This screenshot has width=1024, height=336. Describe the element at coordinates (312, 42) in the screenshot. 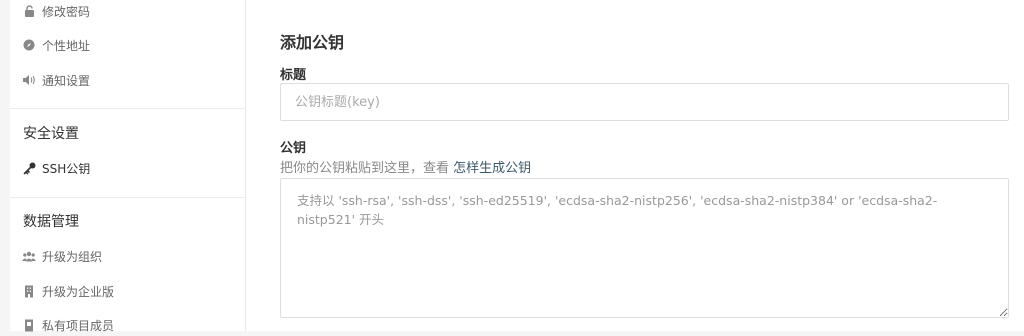

I see `page-title: 添加公钥` at that location.